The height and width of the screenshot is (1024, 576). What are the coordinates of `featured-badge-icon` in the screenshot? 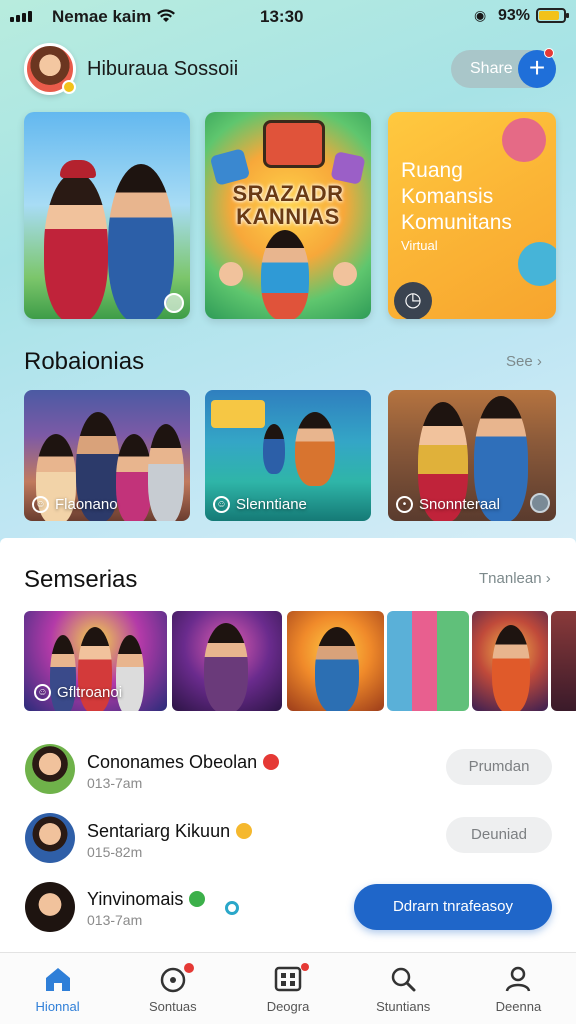 It's located at (174, 303).